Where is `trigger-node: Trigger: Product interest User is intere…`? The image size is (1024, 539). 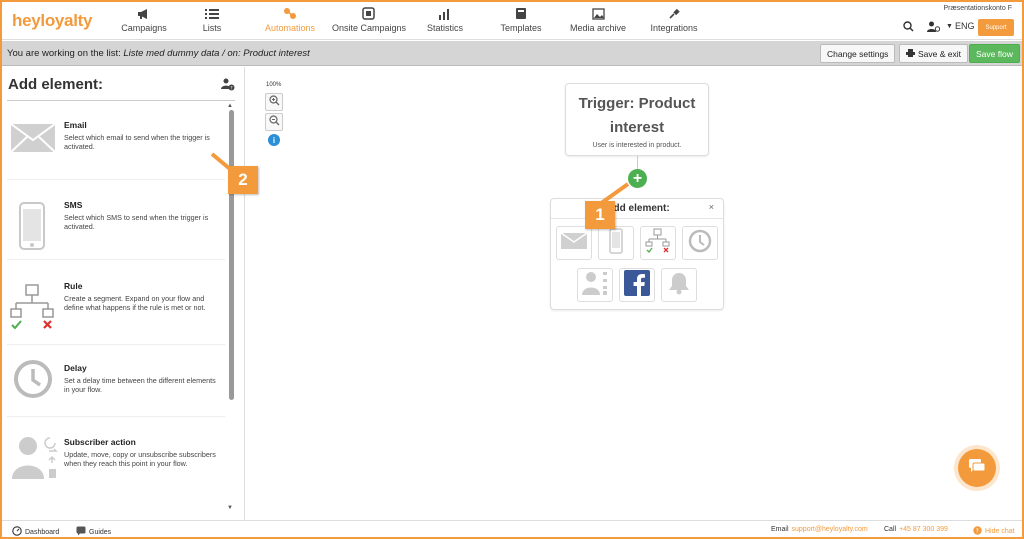 trigger-node: Trigger: Product interest User is intere… is located at coordinates (637, 119).